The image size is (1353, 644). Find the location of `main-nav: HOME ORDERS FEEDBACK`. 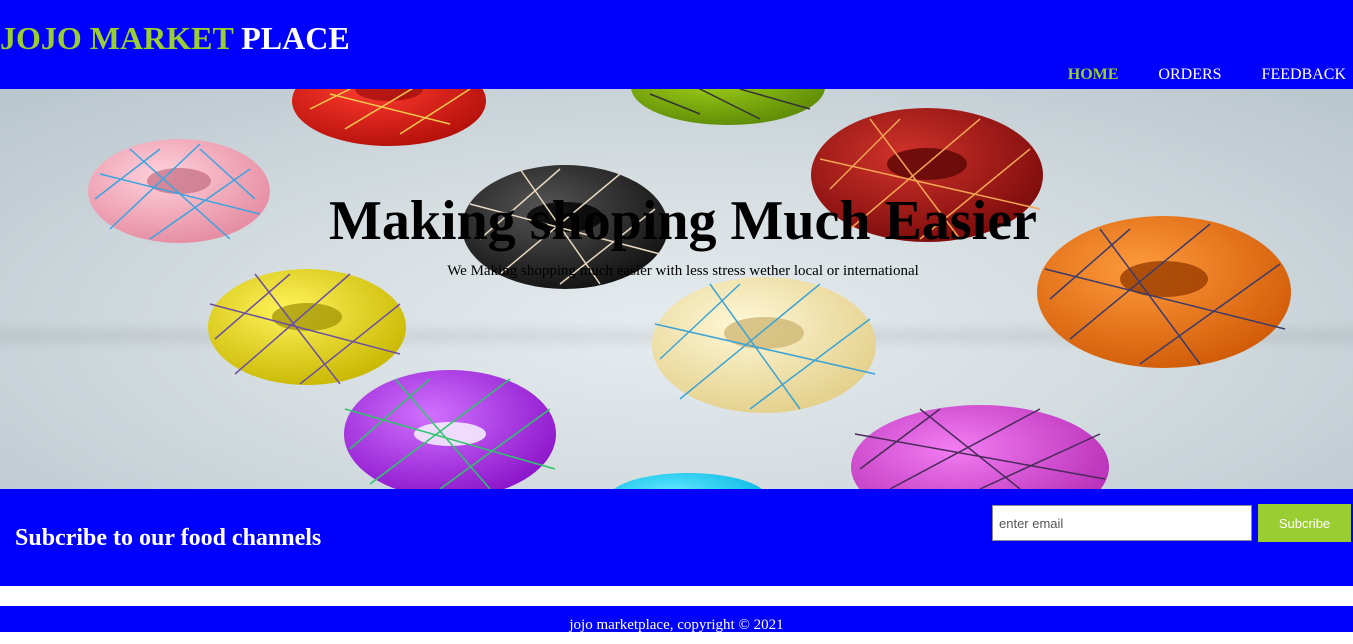

main-nav: HOME ORDERS FEEDBACK is located at coordinates (1187, 75).